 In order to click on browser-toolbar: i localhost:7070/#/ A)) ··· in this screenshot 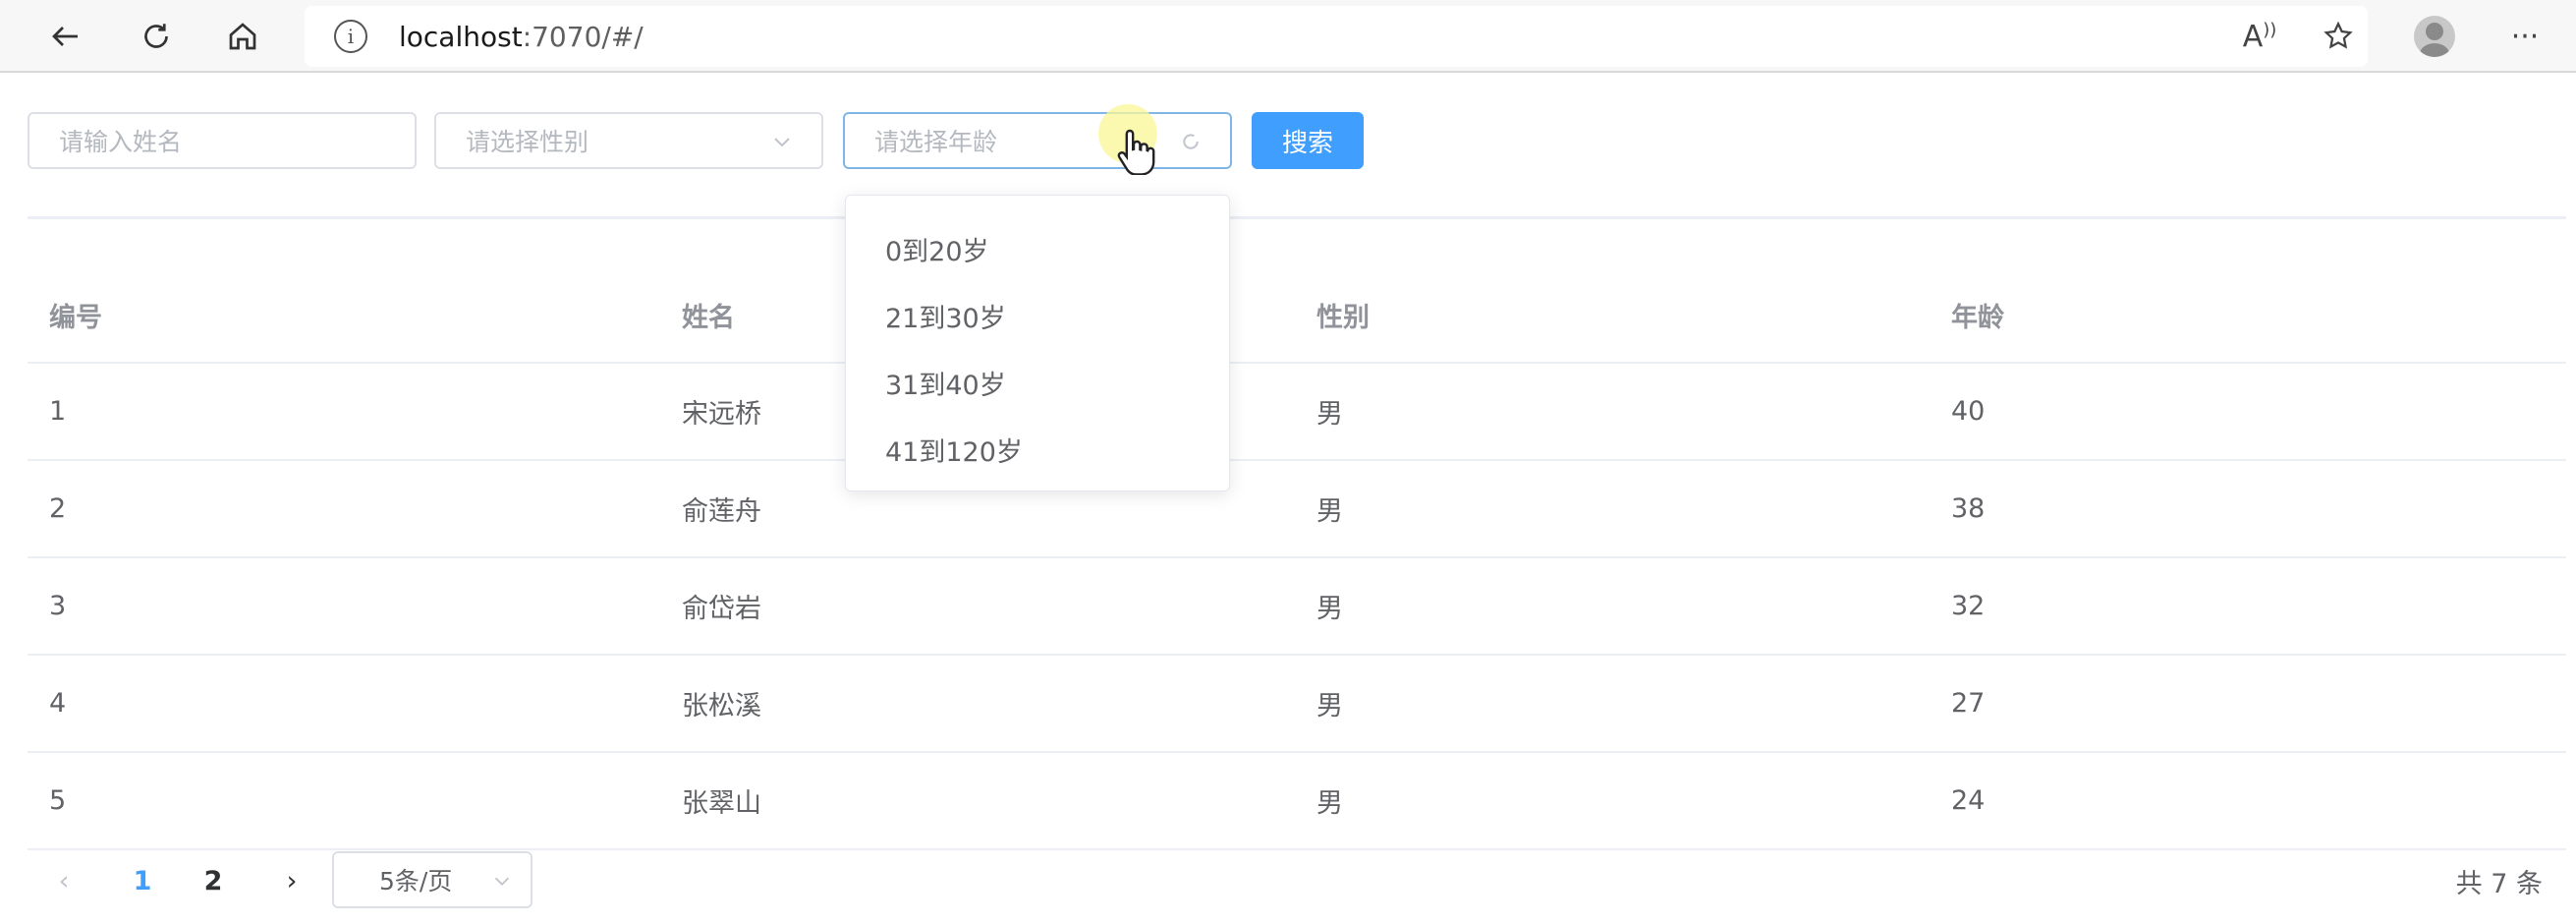, I will do `click(1288, 36)`.